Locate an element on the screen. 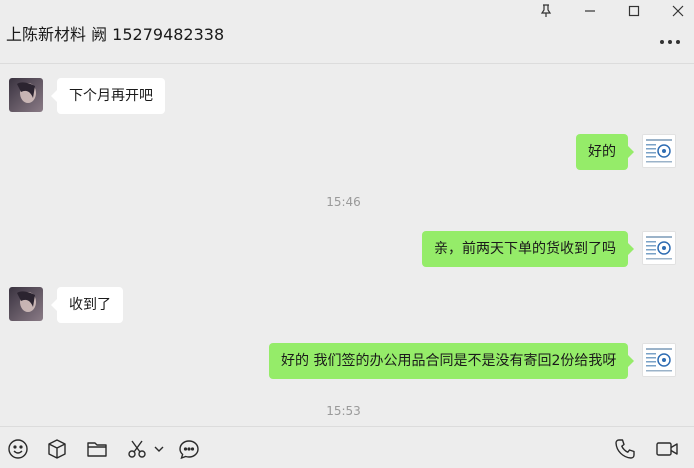 This screenshot has width=694, height=468. voice-call-button is located at coordinates (625, 449).